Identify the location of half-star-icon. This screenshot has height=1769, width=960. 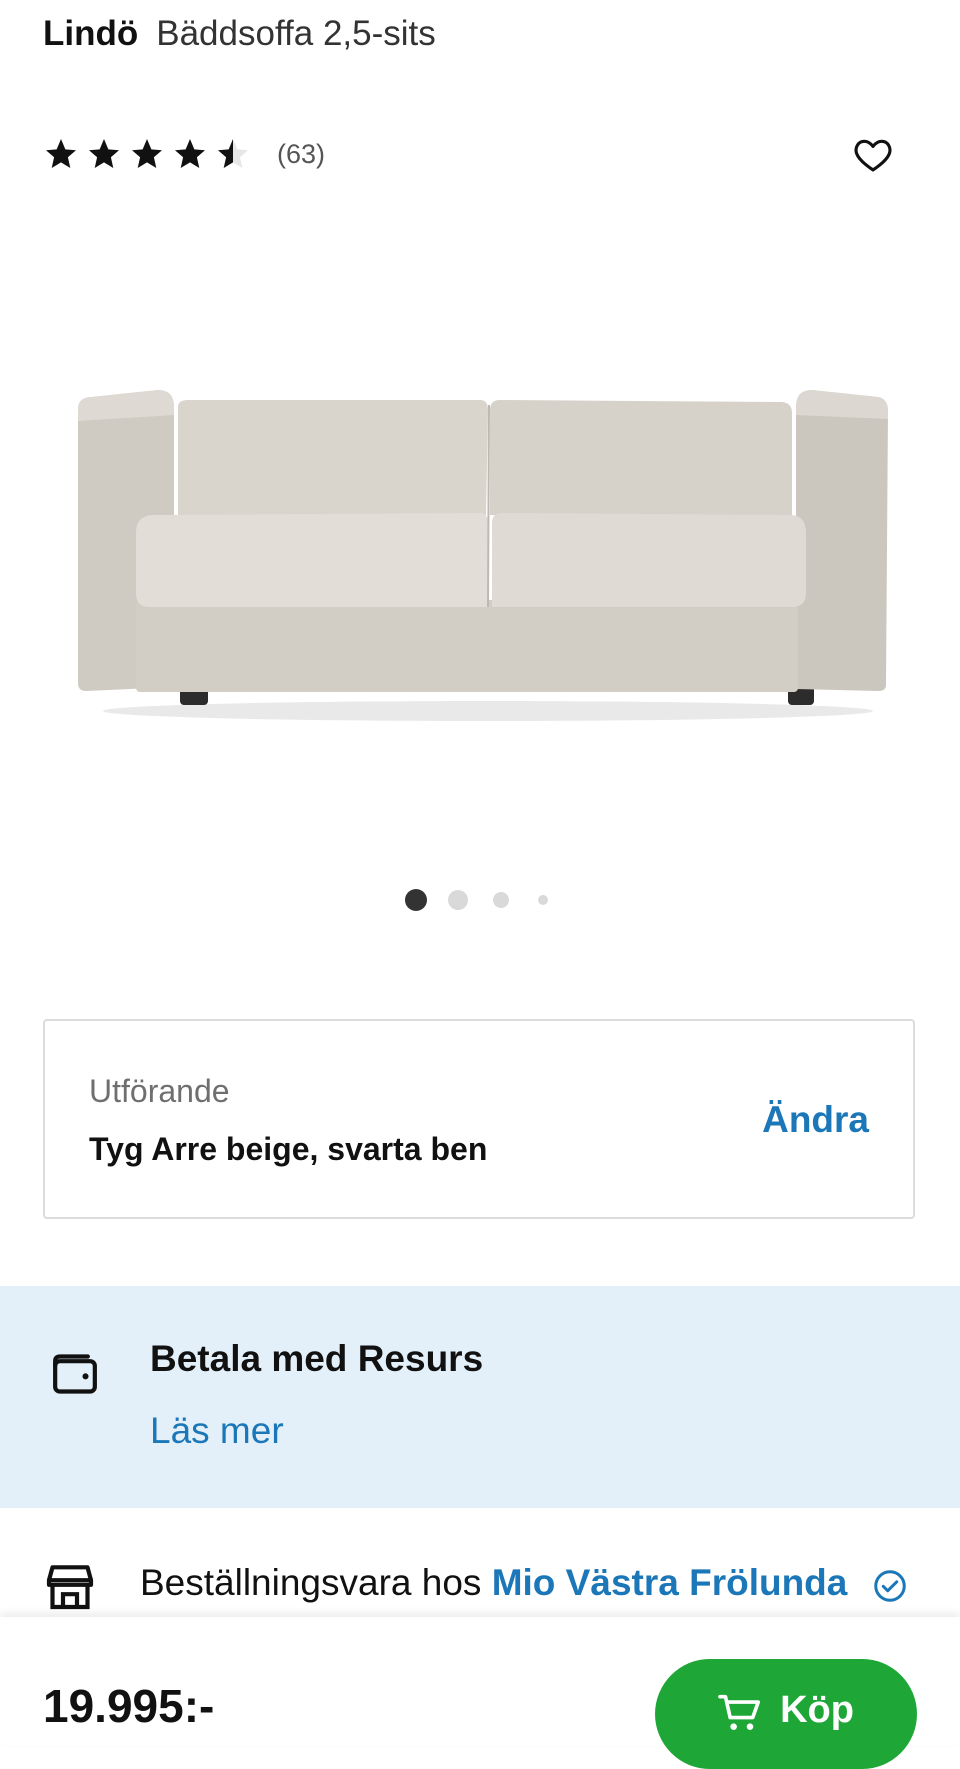
(233, 153).